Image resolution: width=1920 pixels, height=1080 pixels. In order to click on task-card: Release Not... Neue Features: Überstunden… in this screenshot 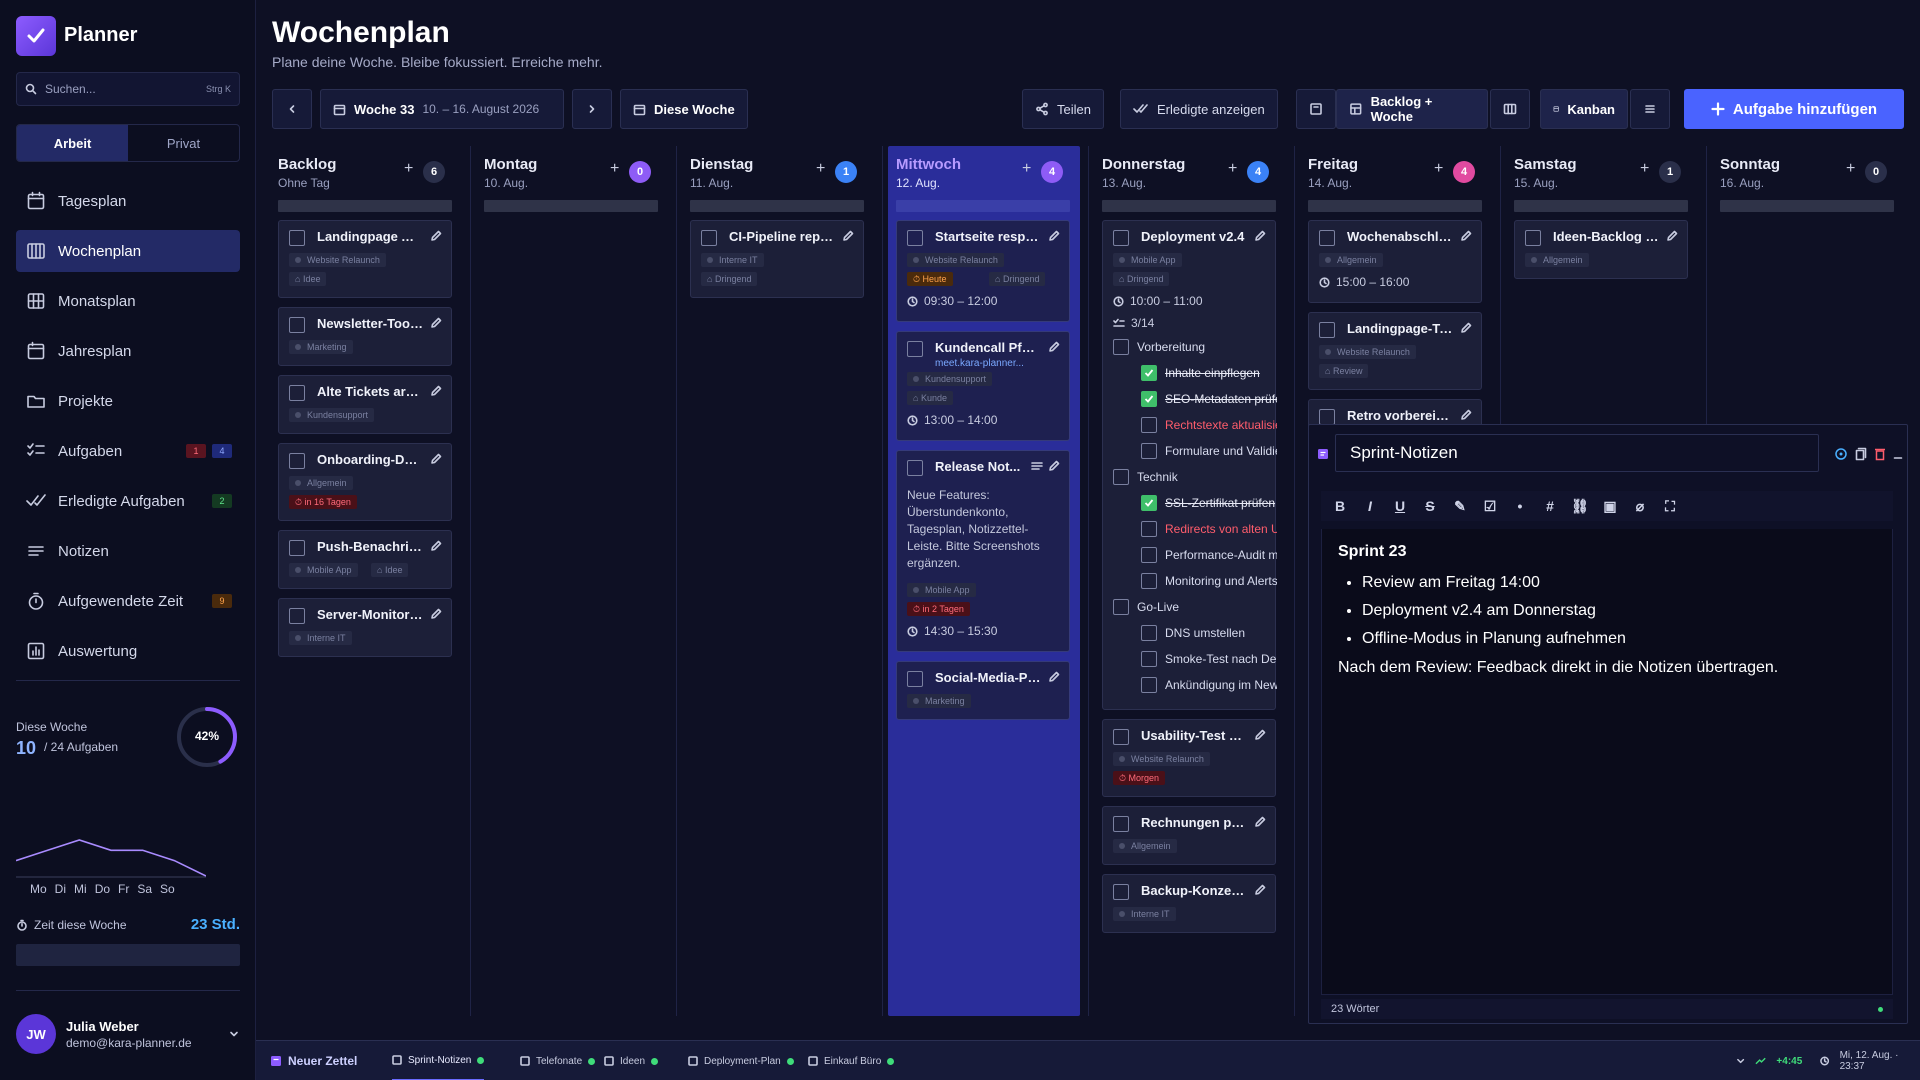, I will do `click(983, 551)`.